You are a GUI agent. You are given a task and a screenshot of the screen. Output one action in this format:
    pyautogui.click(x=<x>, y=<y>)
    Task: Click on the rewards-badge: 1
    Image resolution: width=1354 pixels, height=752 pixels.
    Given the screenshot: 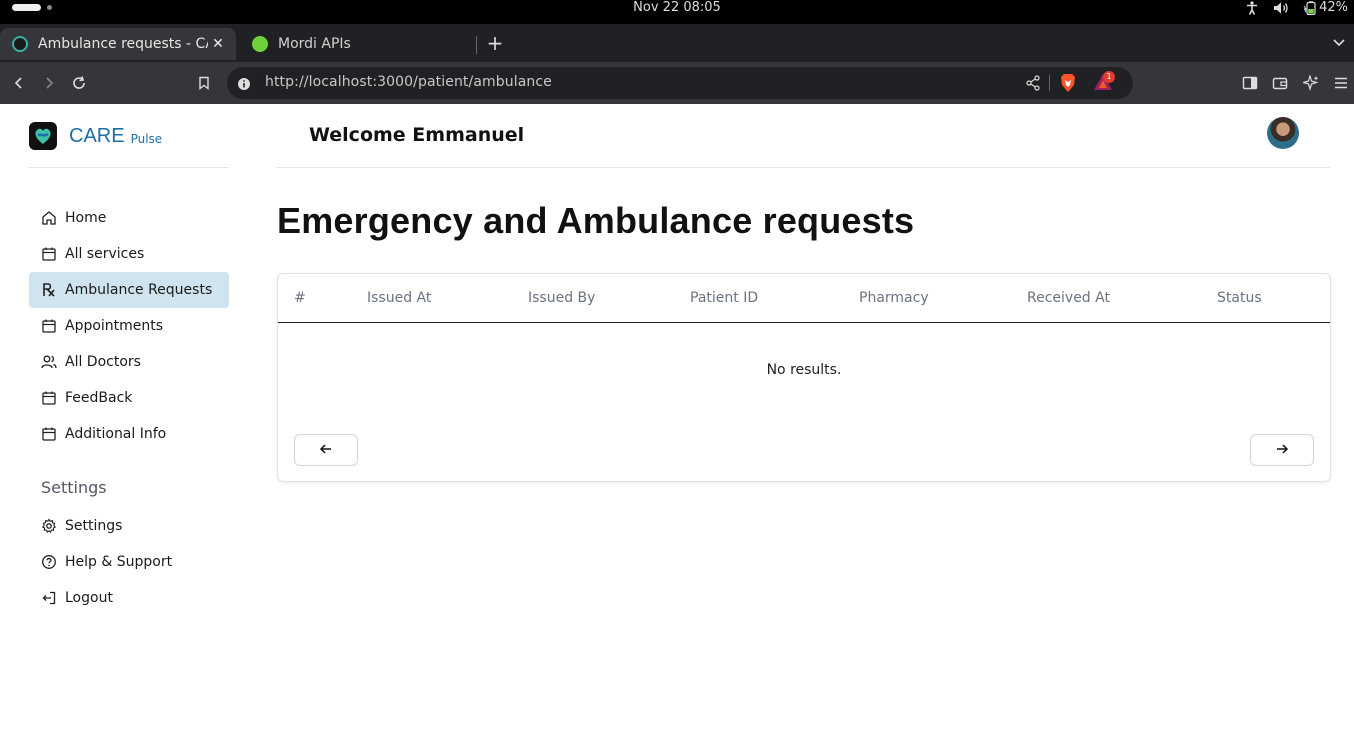 What is the action you would take?
    pyautogui.click(x=1109, y=77)
    